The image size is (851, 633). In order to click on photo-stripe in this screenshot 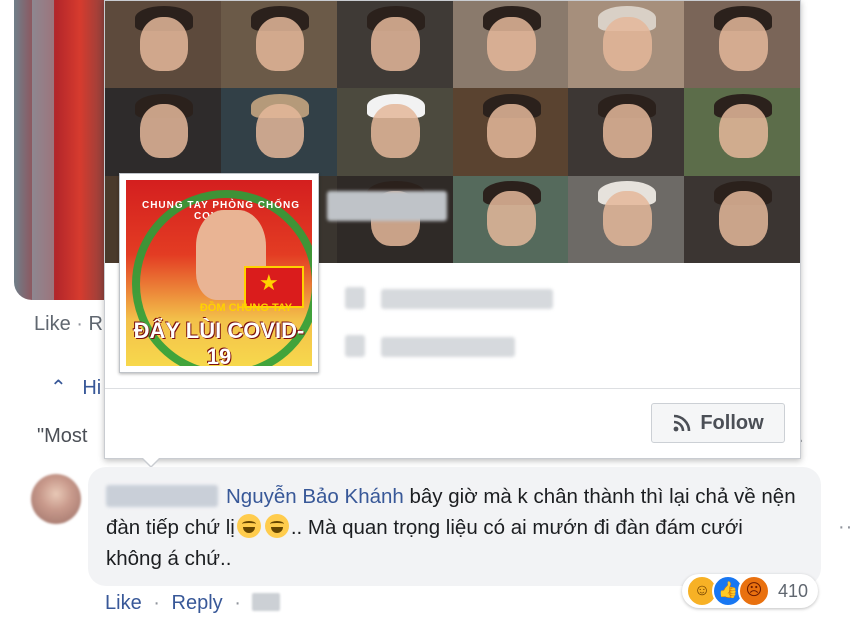, I will do `click(43, 150)`.